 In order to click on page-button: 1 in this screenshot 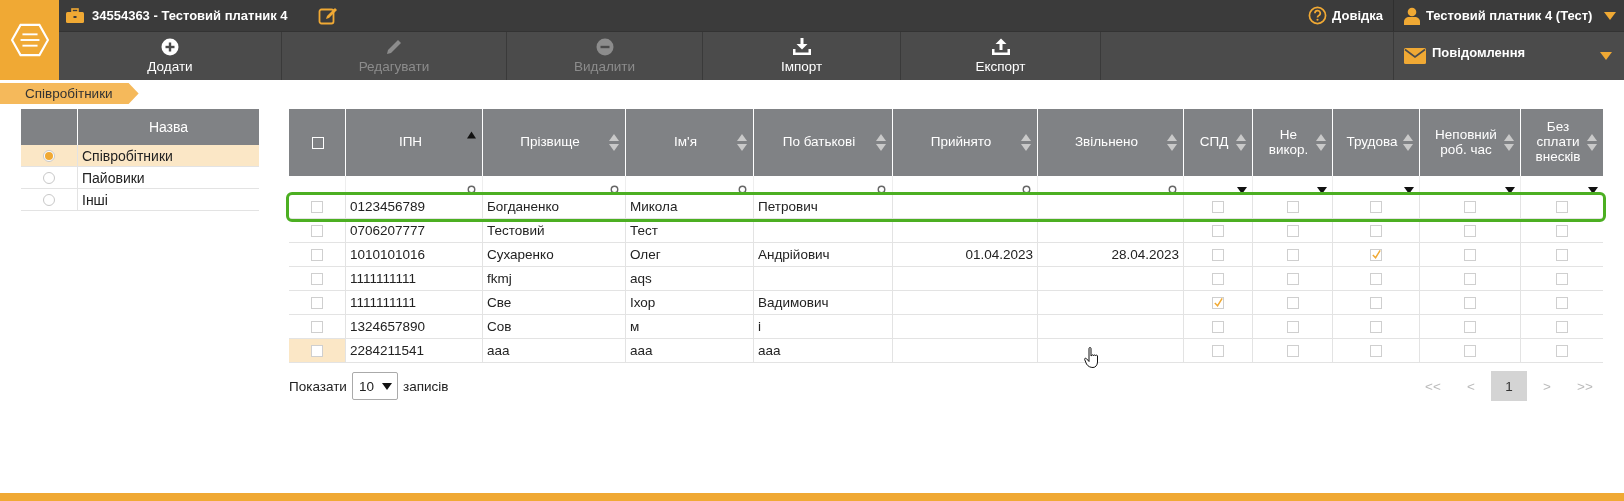, I will do `click(1509, 386)`.